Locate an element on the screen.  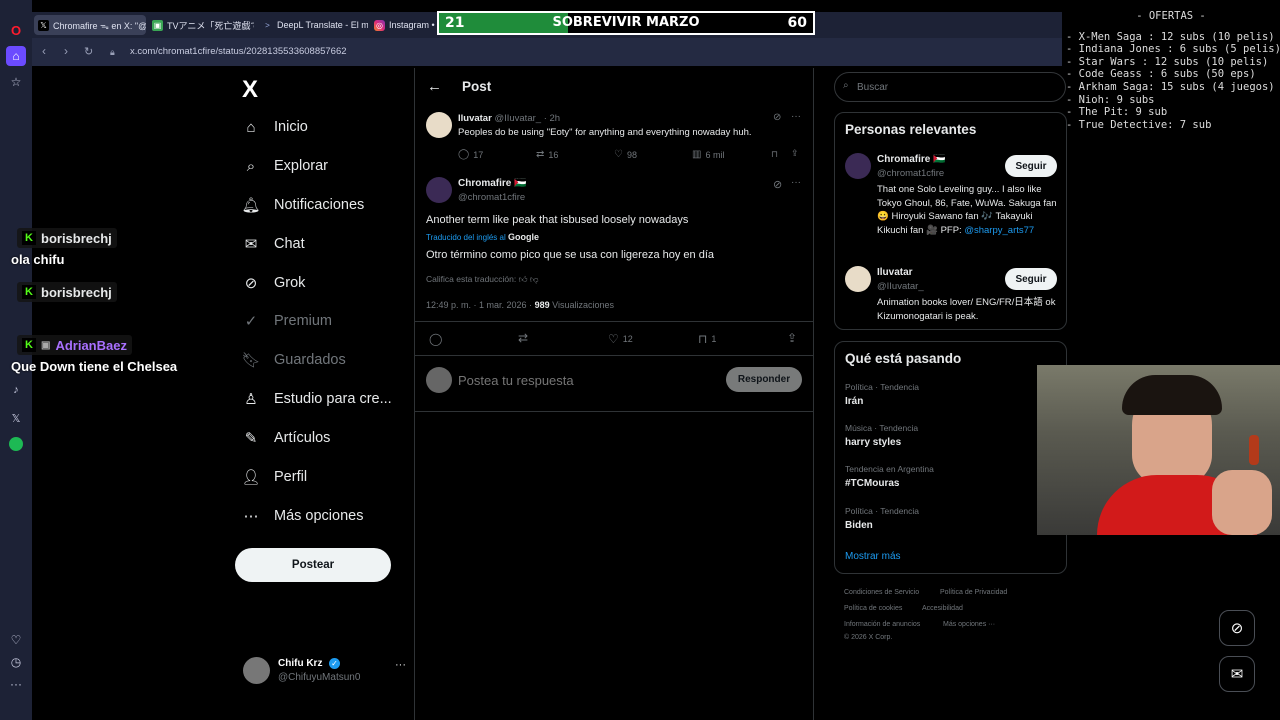
show-more-link: Mostrar más is located at coordinates (873, 556).